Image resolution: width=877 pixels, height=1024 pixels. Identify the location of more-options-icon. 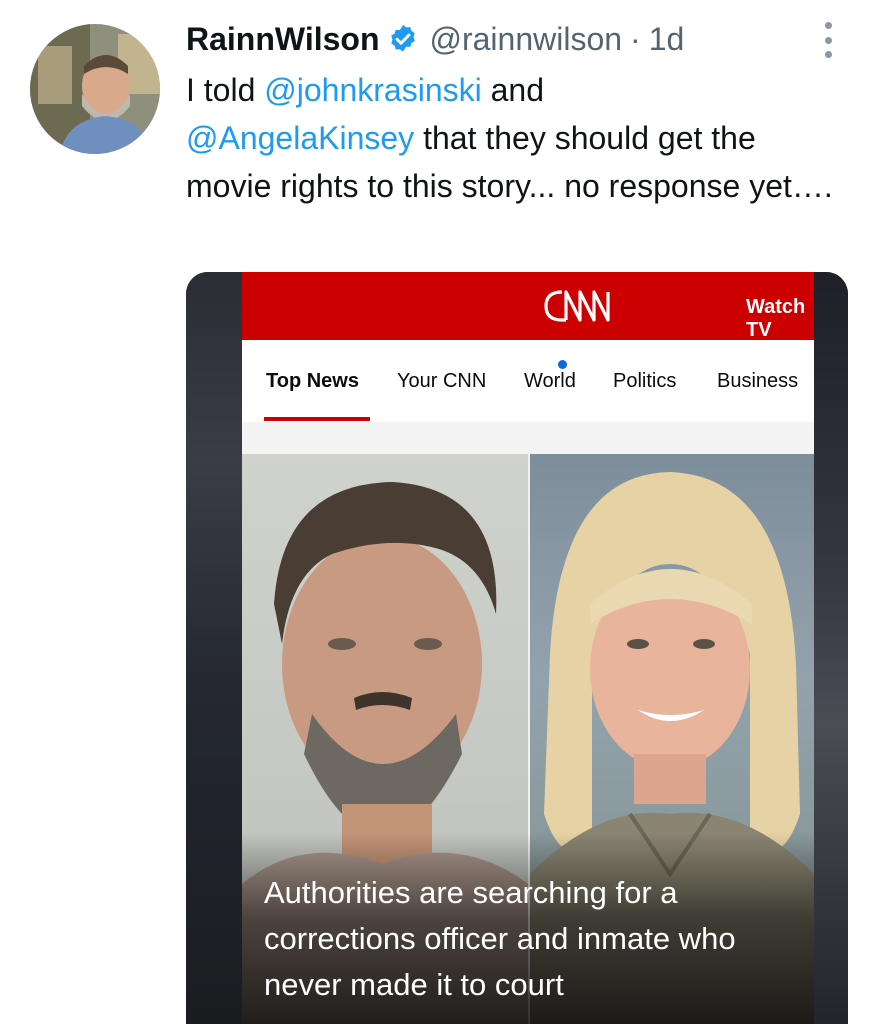
(828, 40).